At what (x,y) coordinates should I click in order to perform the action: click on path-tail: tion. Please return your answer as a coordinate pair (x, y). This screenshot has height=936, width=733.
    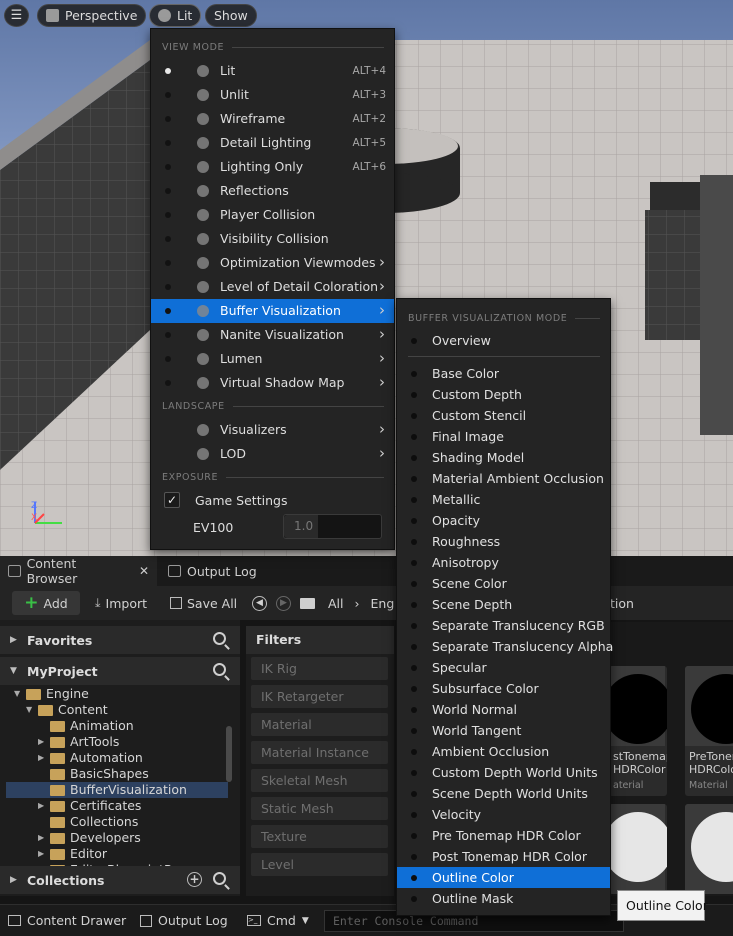
    Looking at the image, I should click on (622, 603).